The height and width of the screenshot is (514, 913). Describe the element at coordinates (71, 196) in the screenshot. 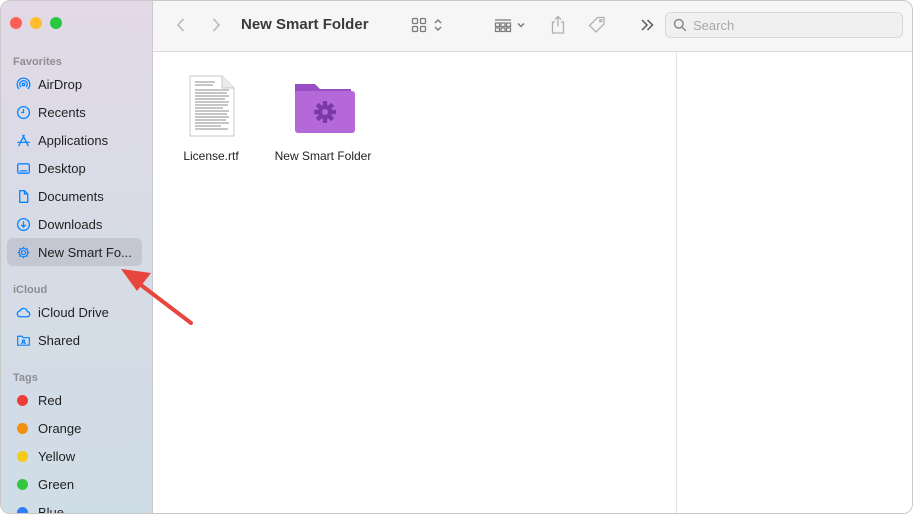

I see `sidebar-item-label: Documents` at that location.